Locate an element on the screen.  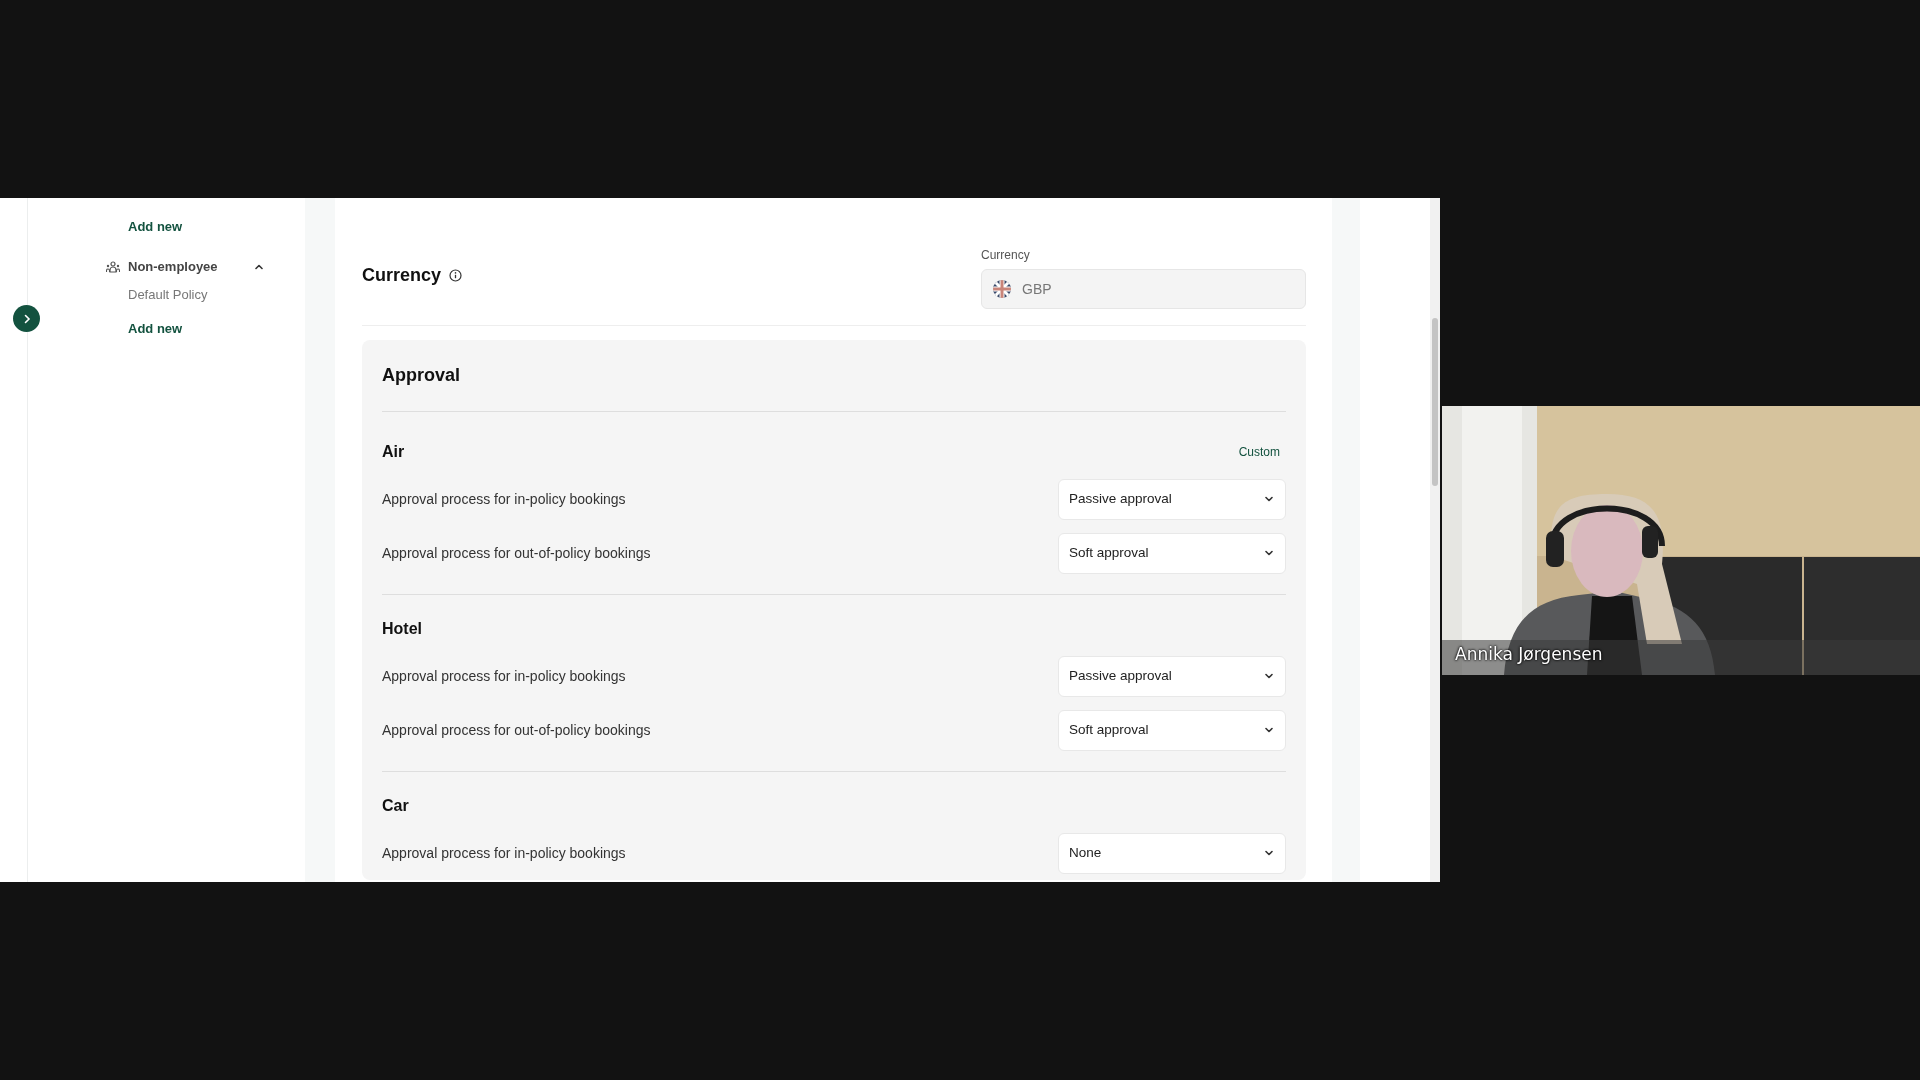
flag-icon is located at coordinates (1002, 289).